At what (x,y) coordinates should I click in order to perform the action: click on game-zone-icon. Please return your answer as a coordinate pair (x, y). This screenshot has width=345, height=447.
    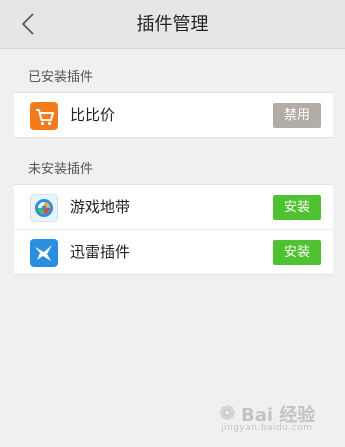
    Looking at the image, I should click on (44, 208).